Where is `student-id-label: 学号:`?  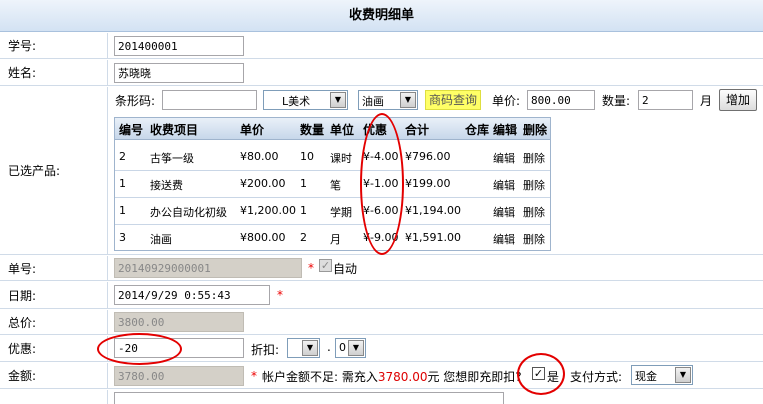 student-id-label: 学号: is located at coordinates (54, 45).